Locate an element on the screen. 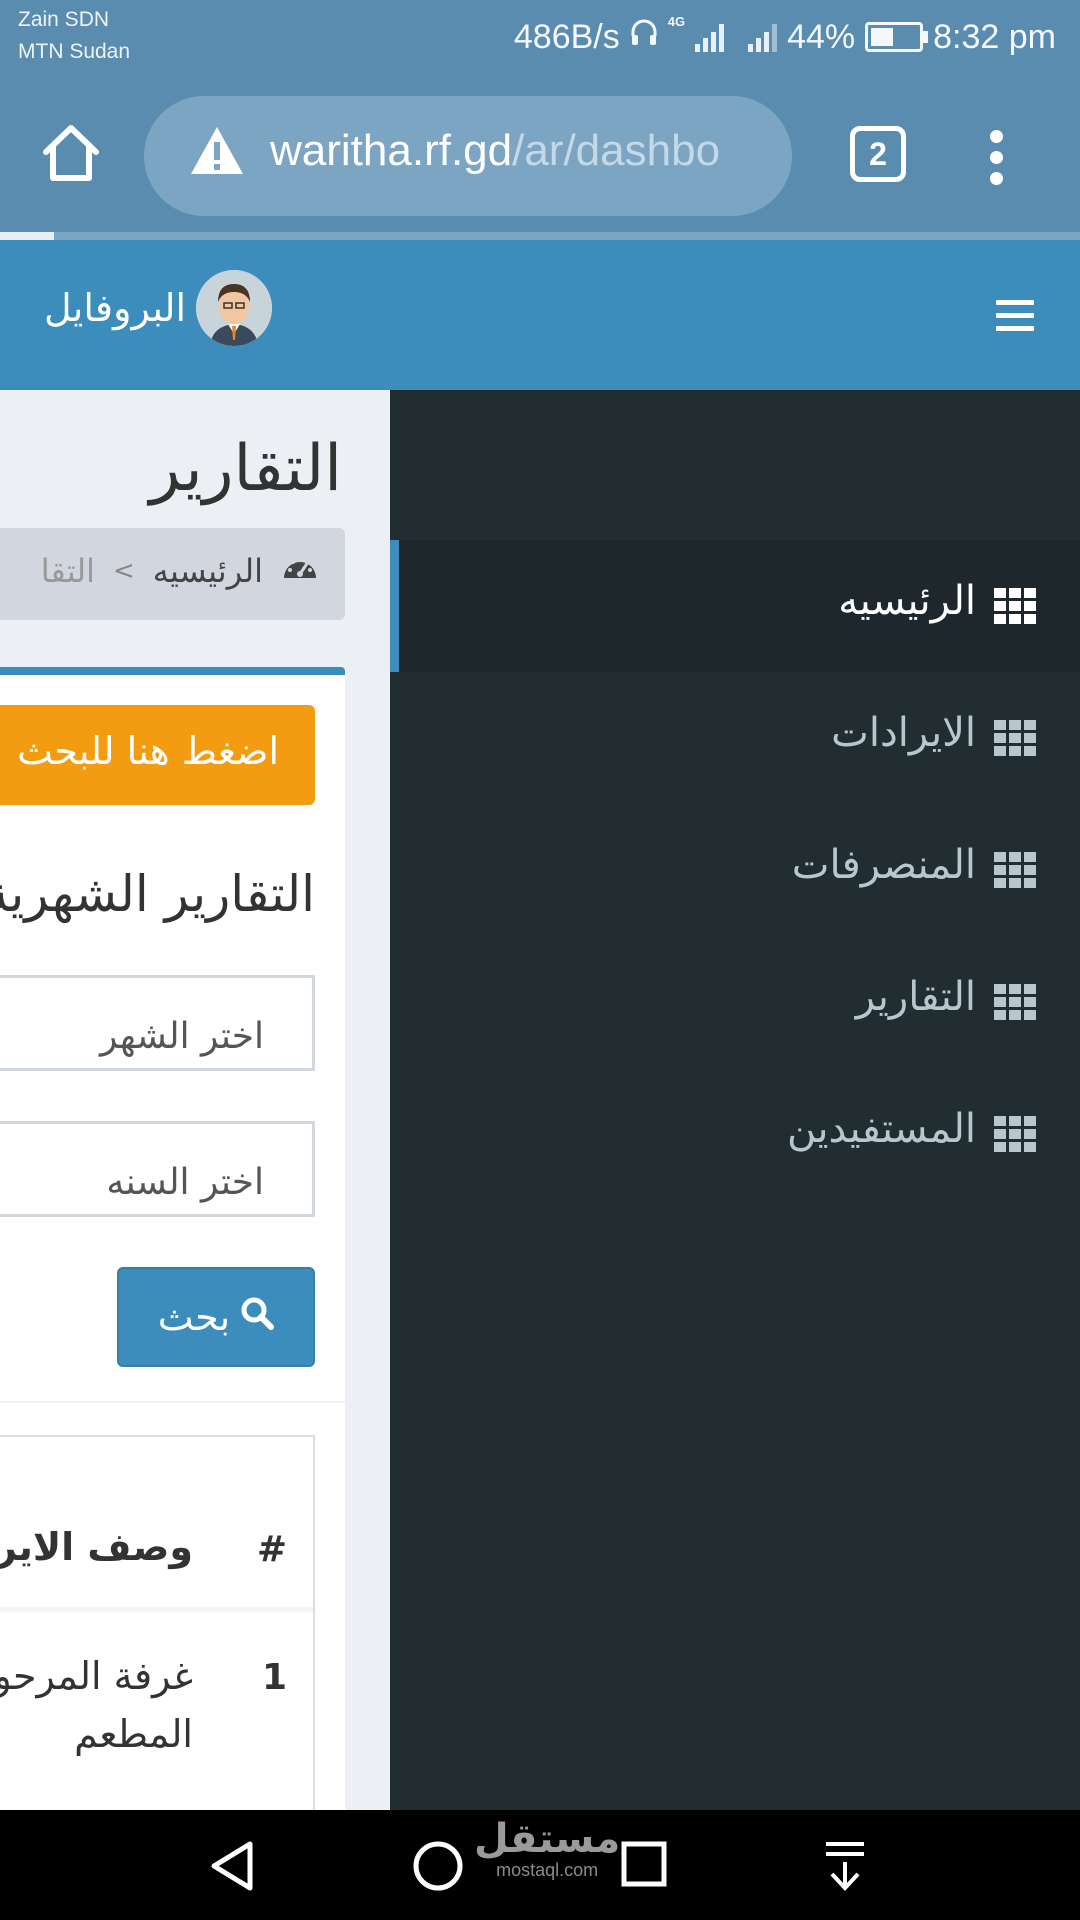  home-circle-icon is located at coordinates (438, 1868).